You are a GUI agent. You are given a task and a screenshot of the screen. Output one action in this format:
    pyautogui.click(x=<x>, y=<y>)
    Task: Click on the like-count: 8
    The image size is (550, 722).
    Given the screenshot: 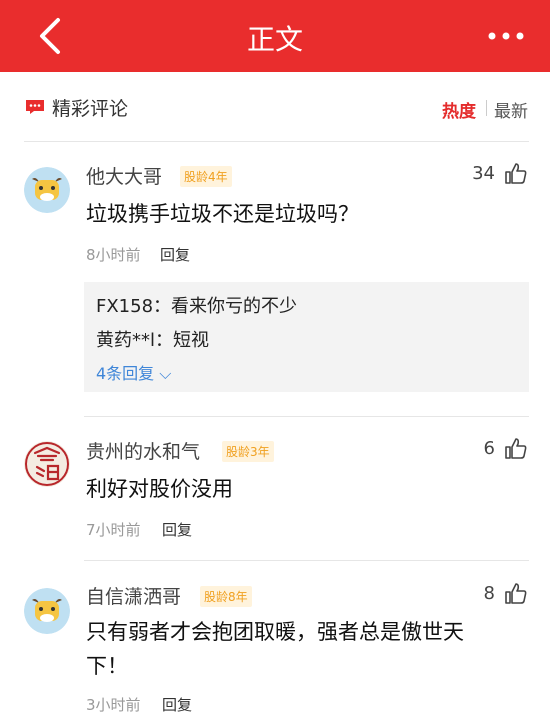 What is the action you would take?
    pyautogui.click(x=489, y=593)
    